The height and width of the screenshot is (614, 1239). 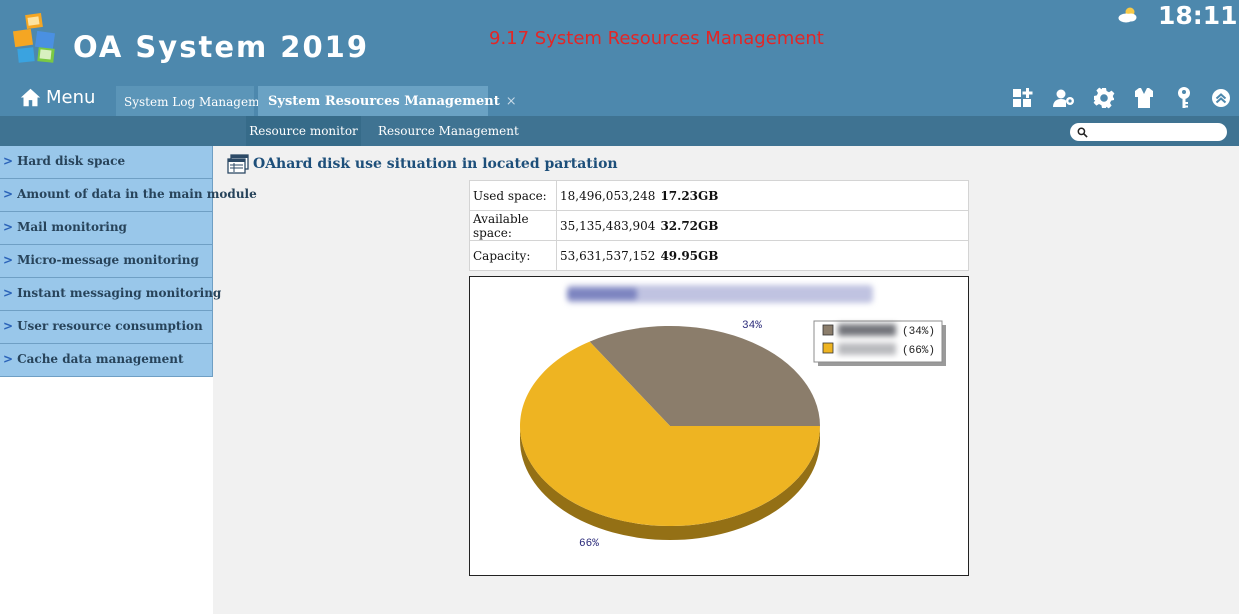 I want to click on gear-icon, so click(x=1104, y=98).